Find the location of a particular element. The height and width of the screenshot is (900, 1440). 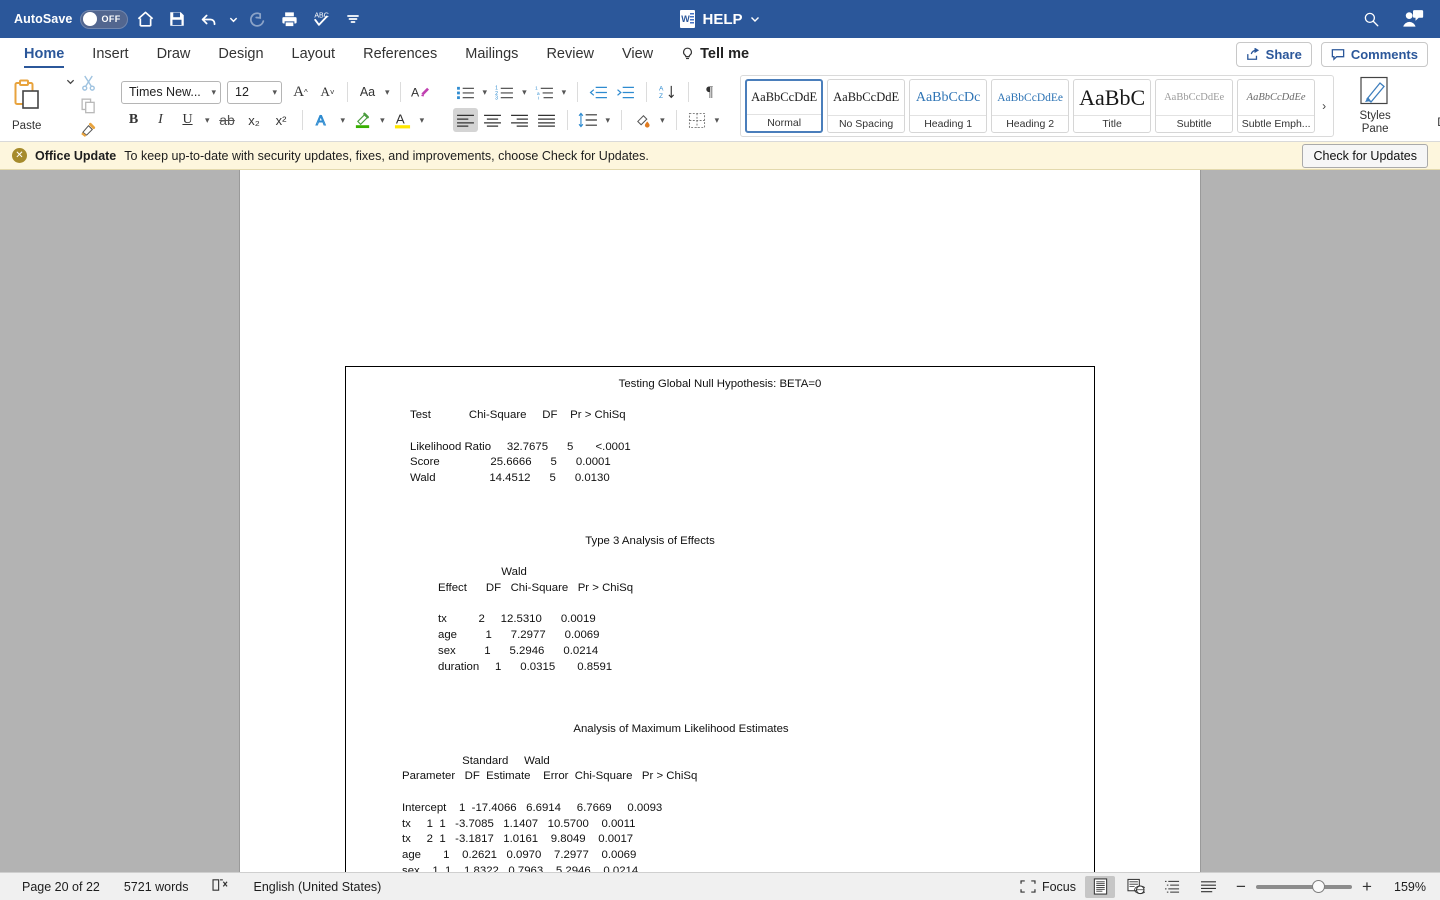

multilevel-dropdown-icon: ▾ is located at coordinates (564, 92).